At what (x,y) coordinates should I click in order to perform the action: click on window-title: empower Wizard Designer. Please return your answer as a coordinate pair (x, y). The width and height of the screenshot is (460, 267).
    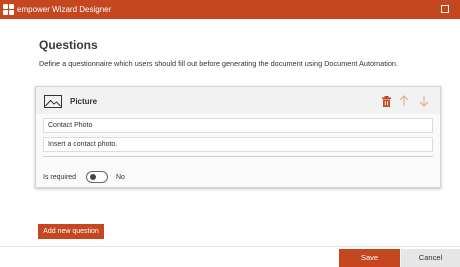
    Looking at the image, I should click on (64, 9).